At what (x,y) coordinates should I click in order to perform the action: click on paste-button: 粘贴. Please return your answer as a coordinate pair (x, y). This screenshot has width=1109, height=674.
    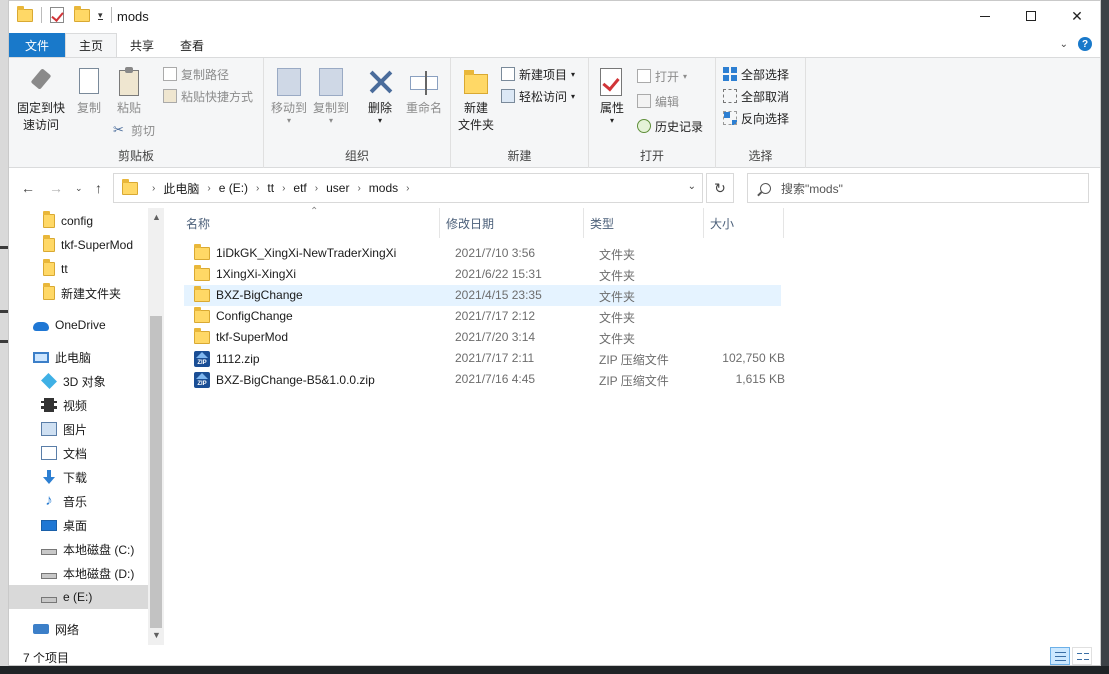
    Looking at the image, I should click on (129, 91).